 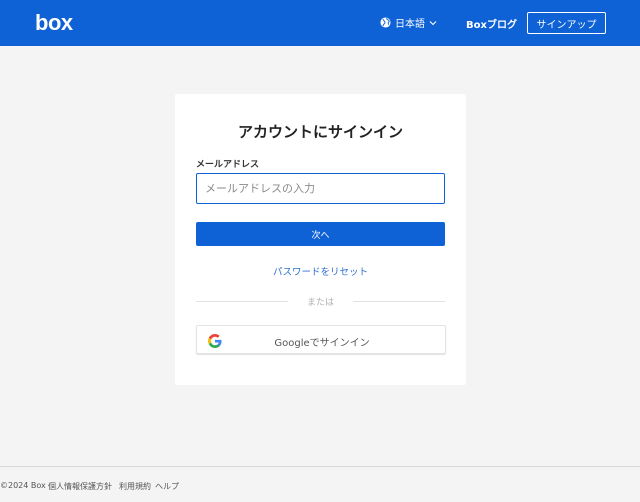 What do you see at coordinates (320, 23) in the screenshot?
I see `top-header: box 日本語 Boxブログ サインアップ` at bounding box center [320, 23].